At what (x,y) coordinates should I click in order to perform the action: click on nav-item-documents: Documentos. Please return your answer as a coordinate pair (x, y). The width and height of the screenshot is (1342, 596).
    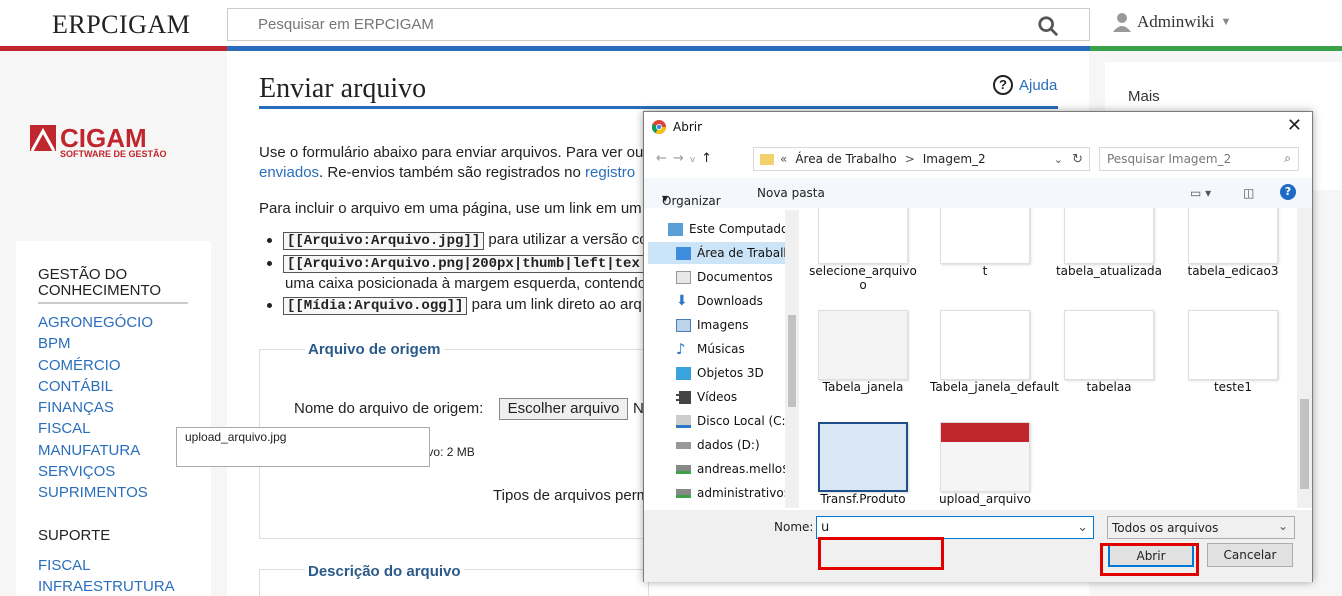
    Looking at the image, I should click on (736, 277).